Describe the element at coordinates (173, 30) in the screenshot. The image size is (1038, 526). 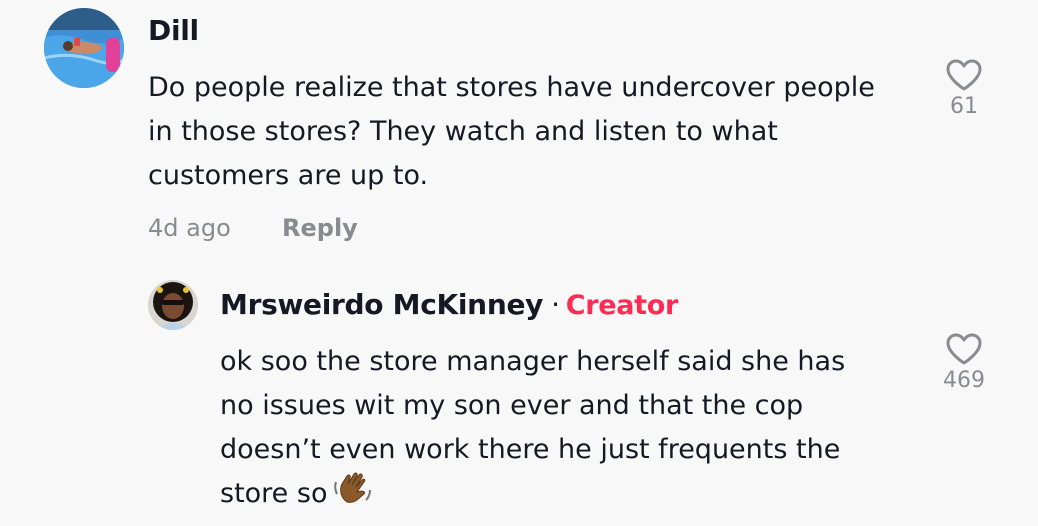
I see `comment-username: Dill` at that location.